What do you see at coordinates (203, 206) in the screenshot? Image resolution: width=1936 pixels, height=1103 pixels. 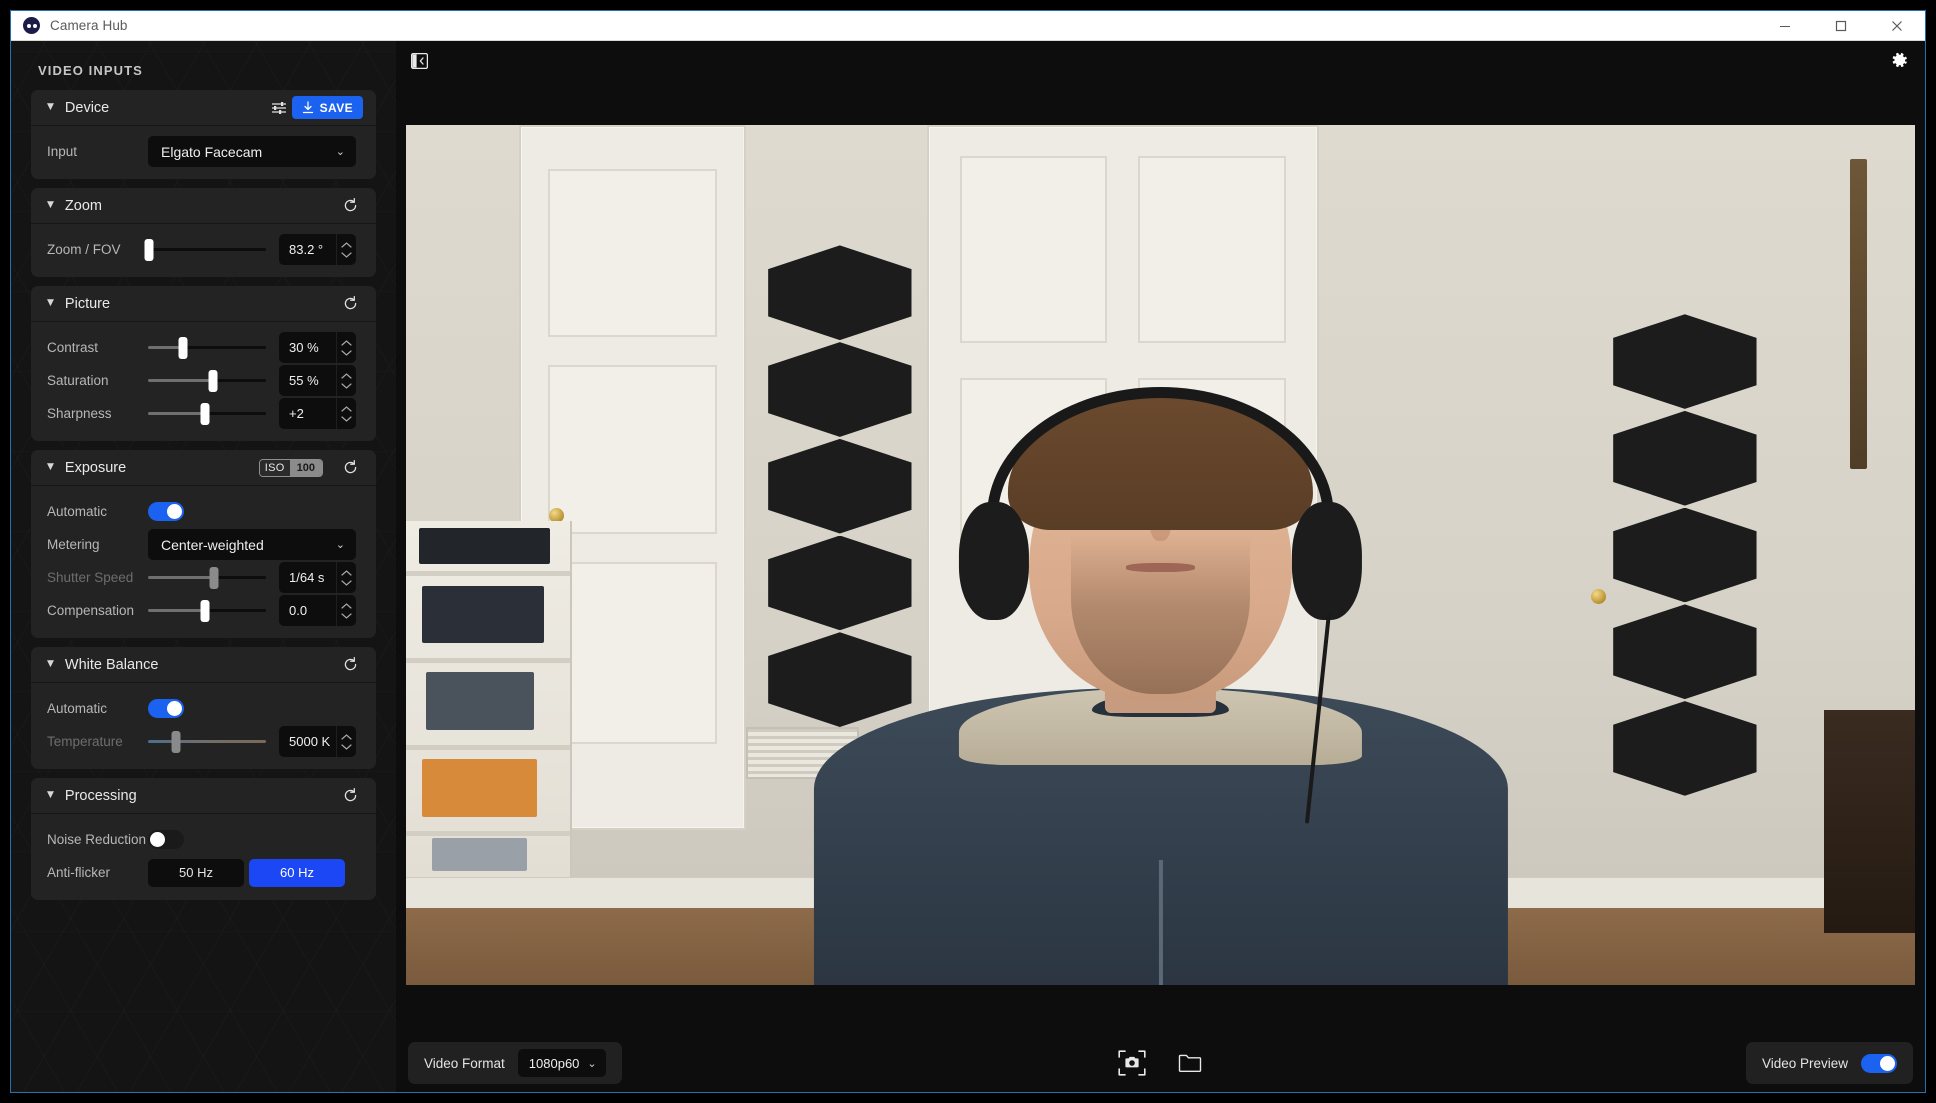 I see `panel-header-zoom: ▼ Zoom` at bounding box center [203, 206].